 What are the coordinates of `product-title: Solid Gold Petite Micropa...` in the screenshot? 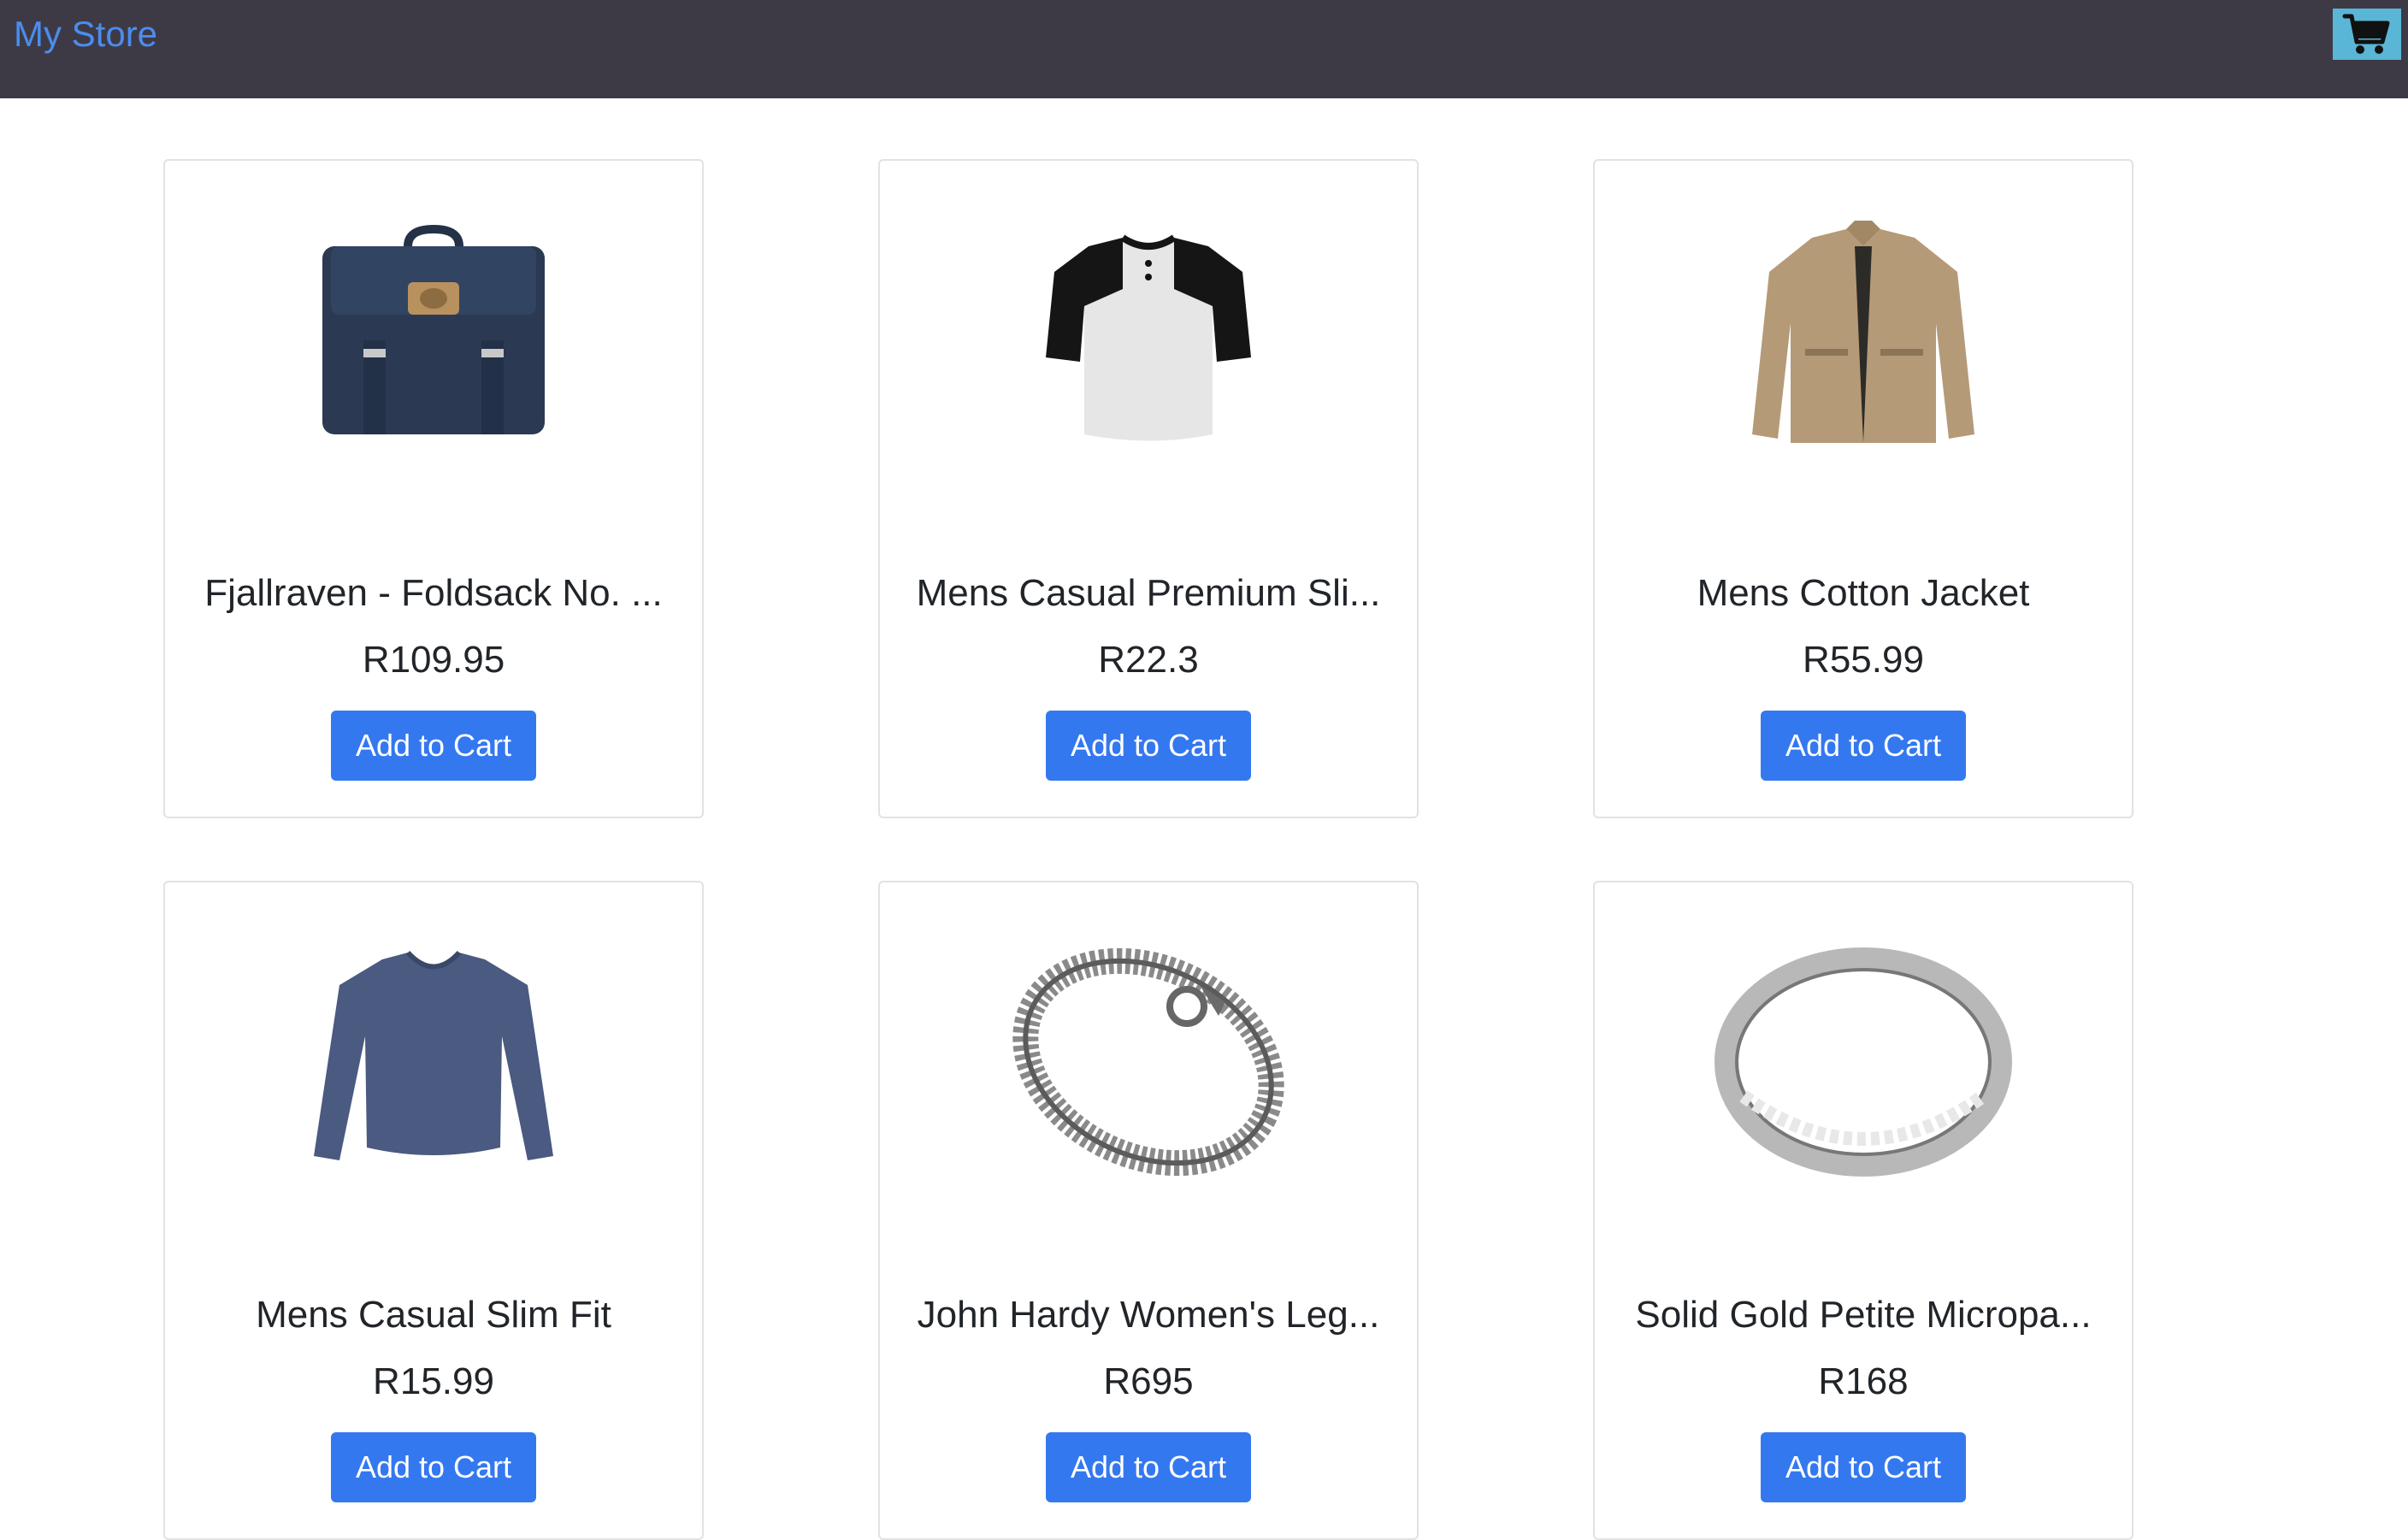 It's located at (1864, 1315).